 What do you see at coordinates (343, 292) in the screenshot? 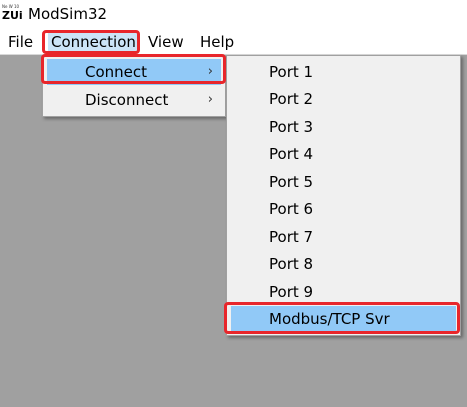
I see `menu-item-port-9: Port 9` at bounding box center [343, 292].